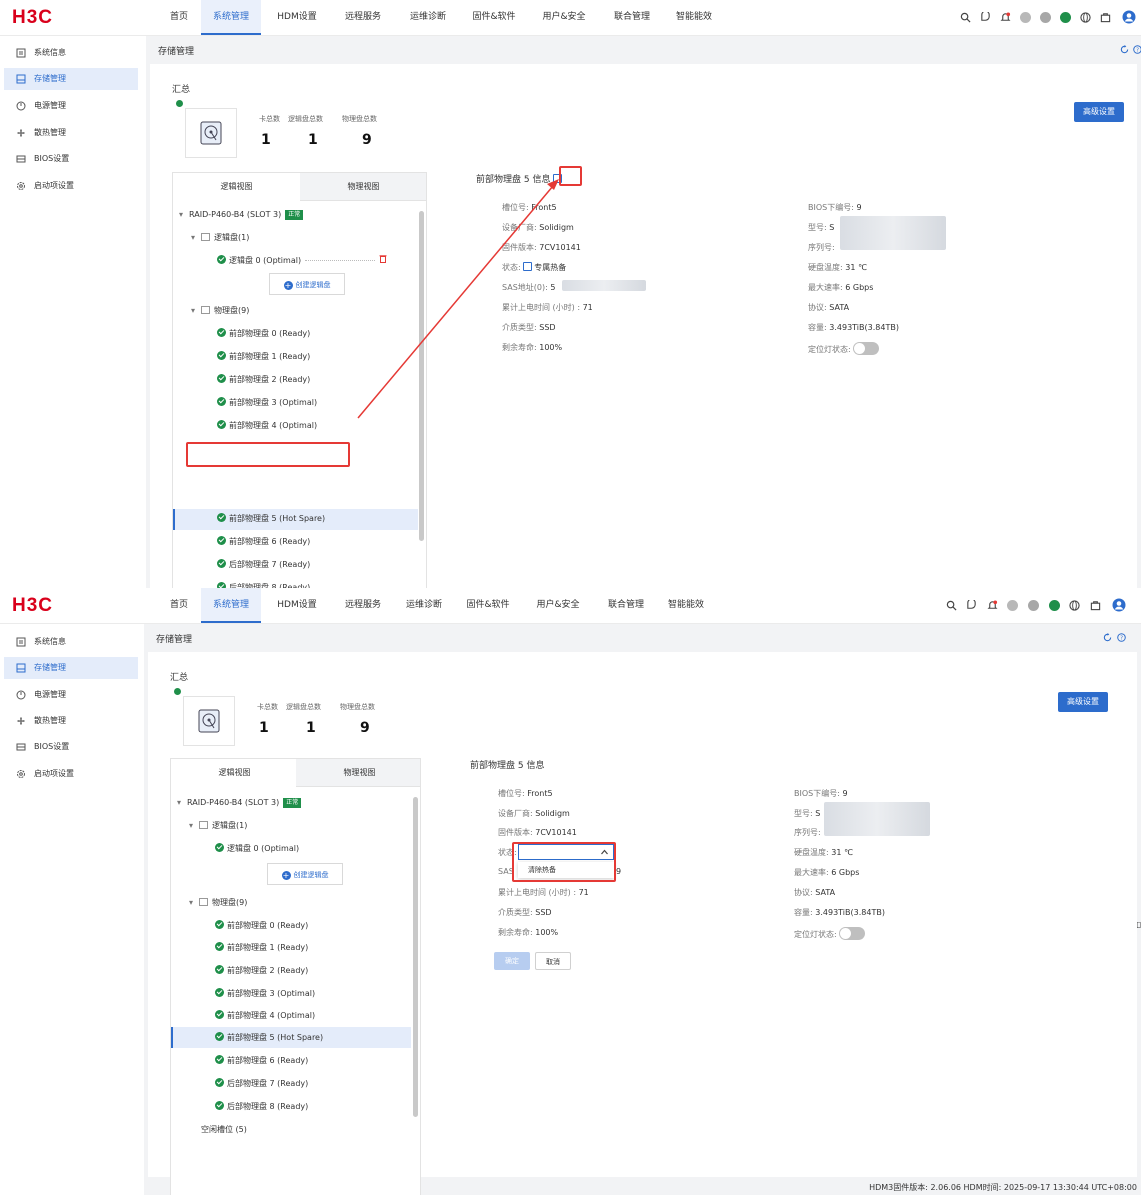 The height and width of the screenshot is (1195, 1141). Describe the element at coordinates (528, 266) in the screenshot. I see `edit-icon` at that location.